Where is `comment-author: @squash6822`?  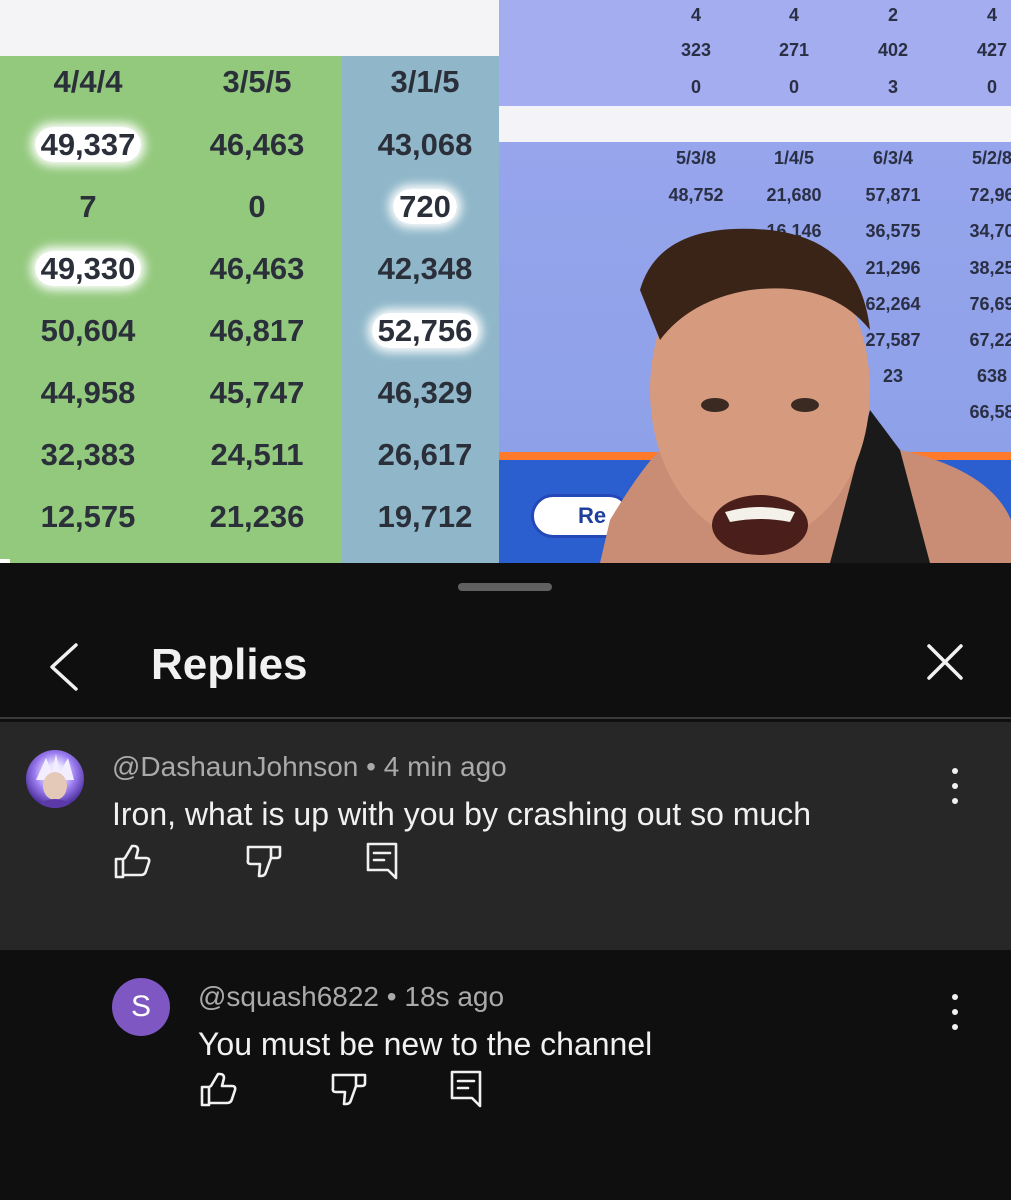
comment-author: @squash6822 is located at coordinates (288, 996).